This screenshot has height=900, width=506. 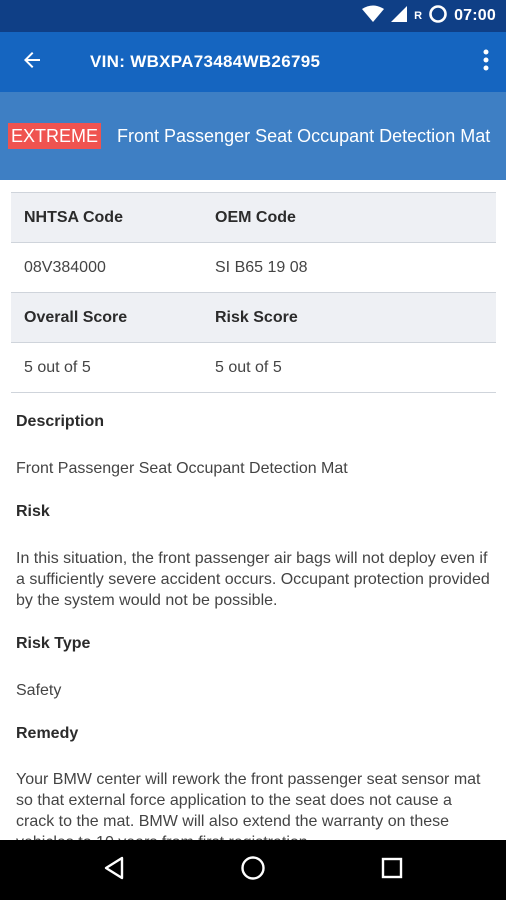 What do you see at coordinates (39, 690) in the screenshot?
I see `risk-type-text: Safety` at bounding box center [39, 690].